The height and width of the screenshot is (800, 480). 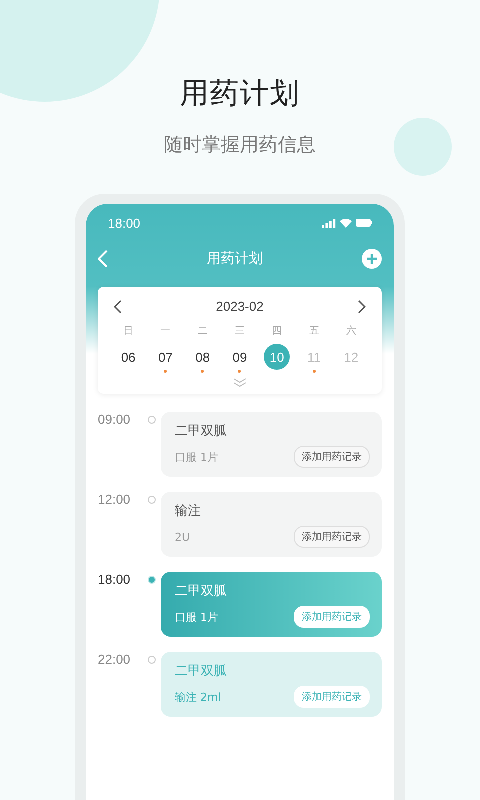 I want to click on weekday-label: 二, so click(x=203, y=331).